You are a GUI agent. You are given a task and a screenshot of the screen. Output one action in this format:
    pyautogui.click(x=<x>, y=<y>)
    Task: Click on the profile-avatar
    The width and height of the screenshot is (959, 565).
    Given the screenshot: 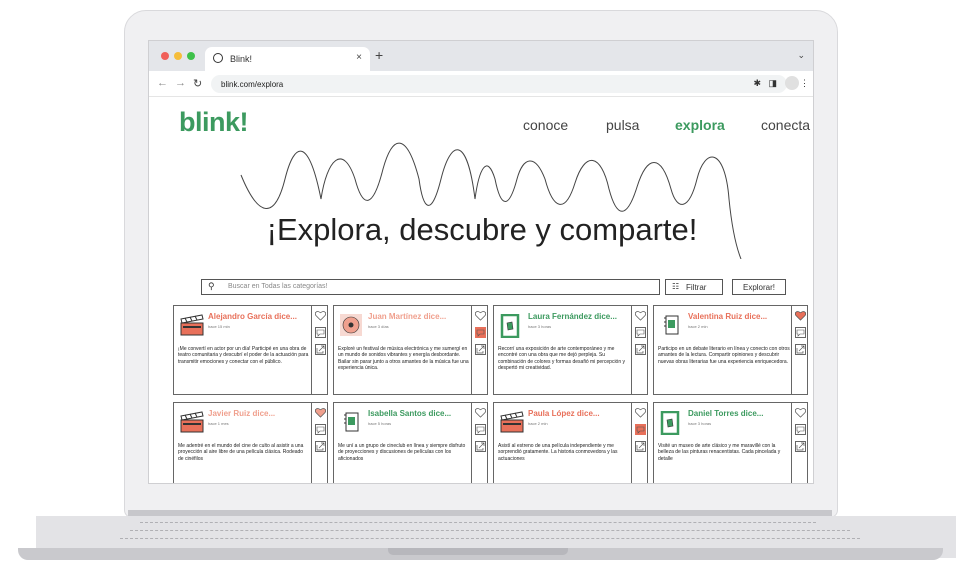 What is the action you would take?
    pyautogui.click(x=792, y=83)
    